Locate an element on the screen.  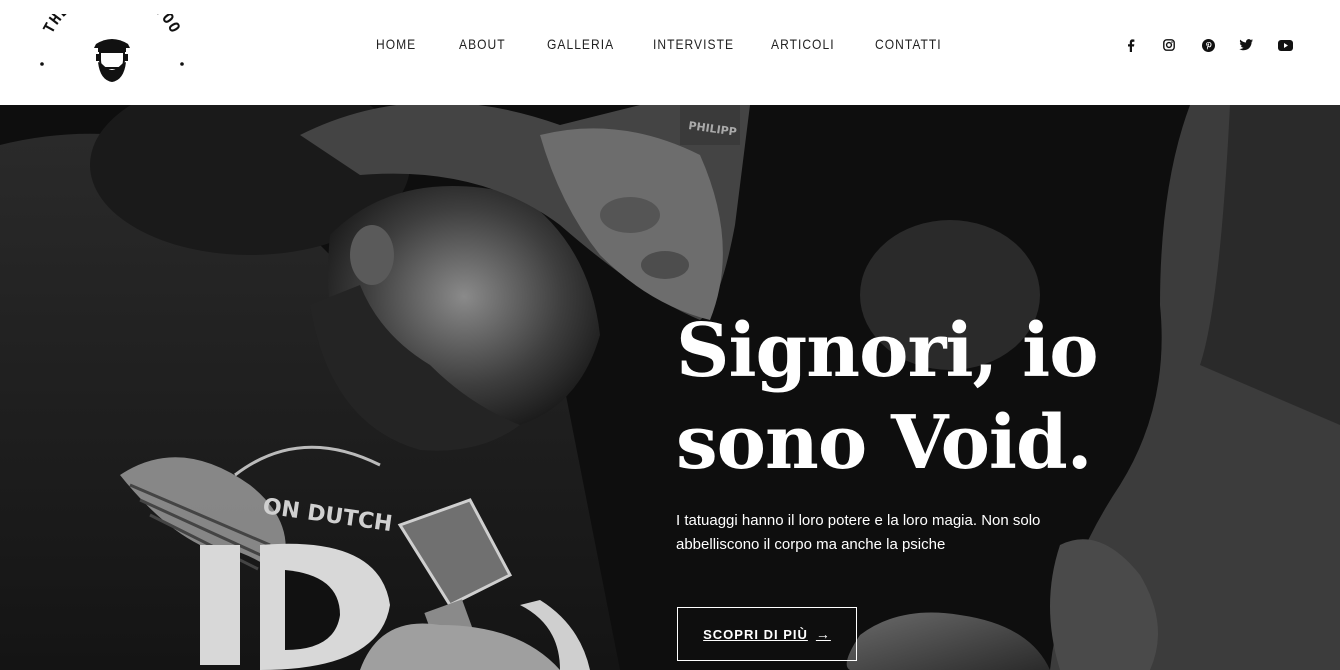
hero-title-line-1: Signori, io is located at coordinates (887, 351).